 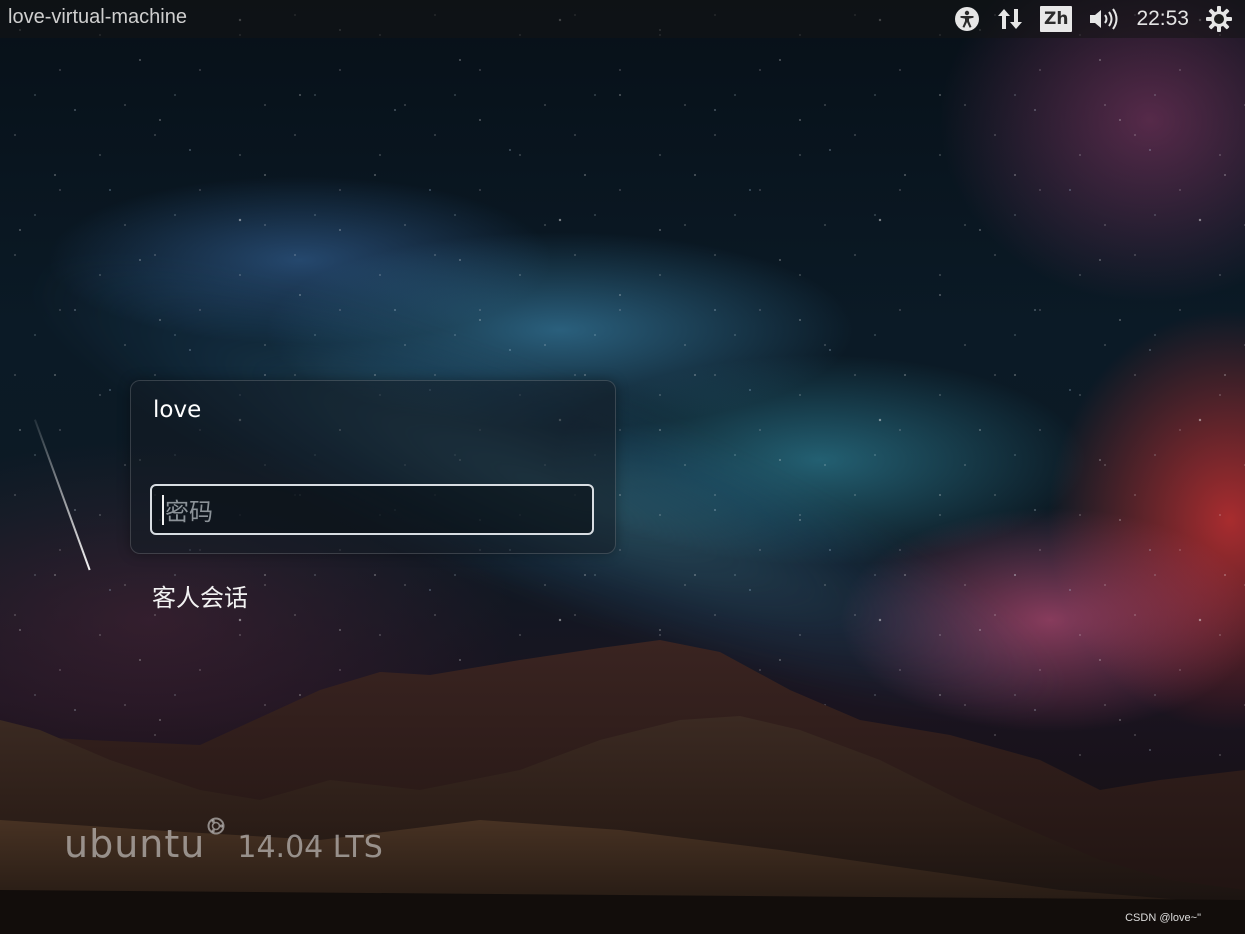 I want to click on top-panel: love-virtual-machine Zh 22:53, so click(x=622, y=19).